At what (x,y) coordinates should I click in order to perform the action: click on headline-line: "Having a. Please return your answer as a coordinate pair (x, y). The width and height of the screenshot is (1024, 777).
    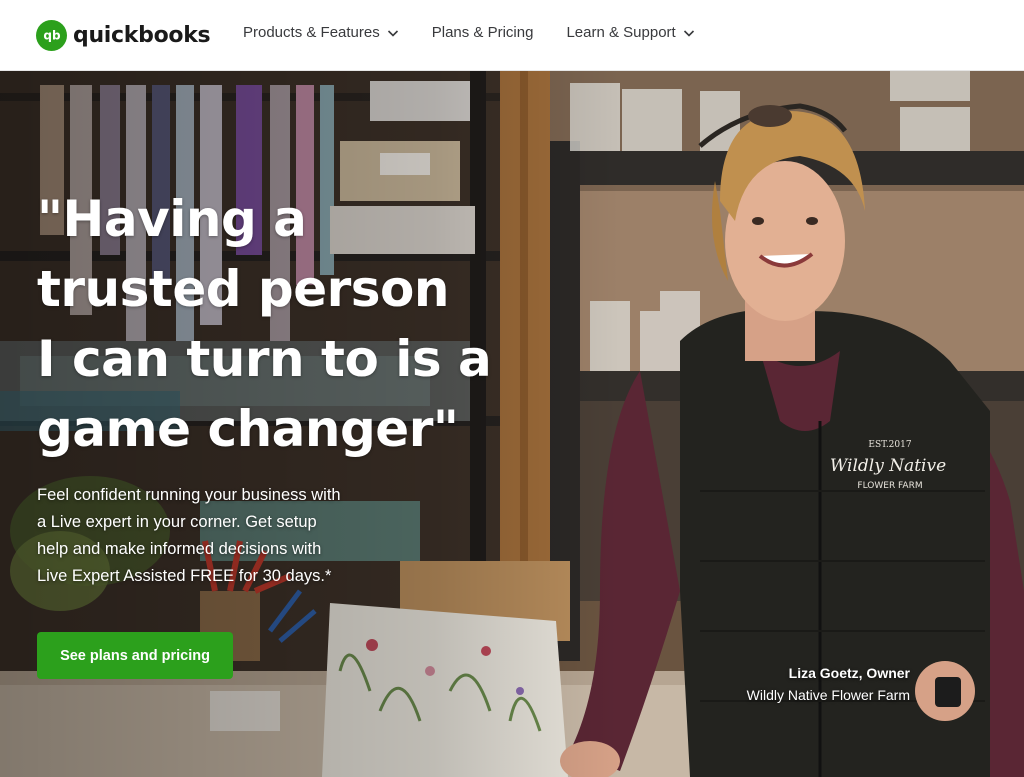
    Looking at the image, I should click on (172, 219).